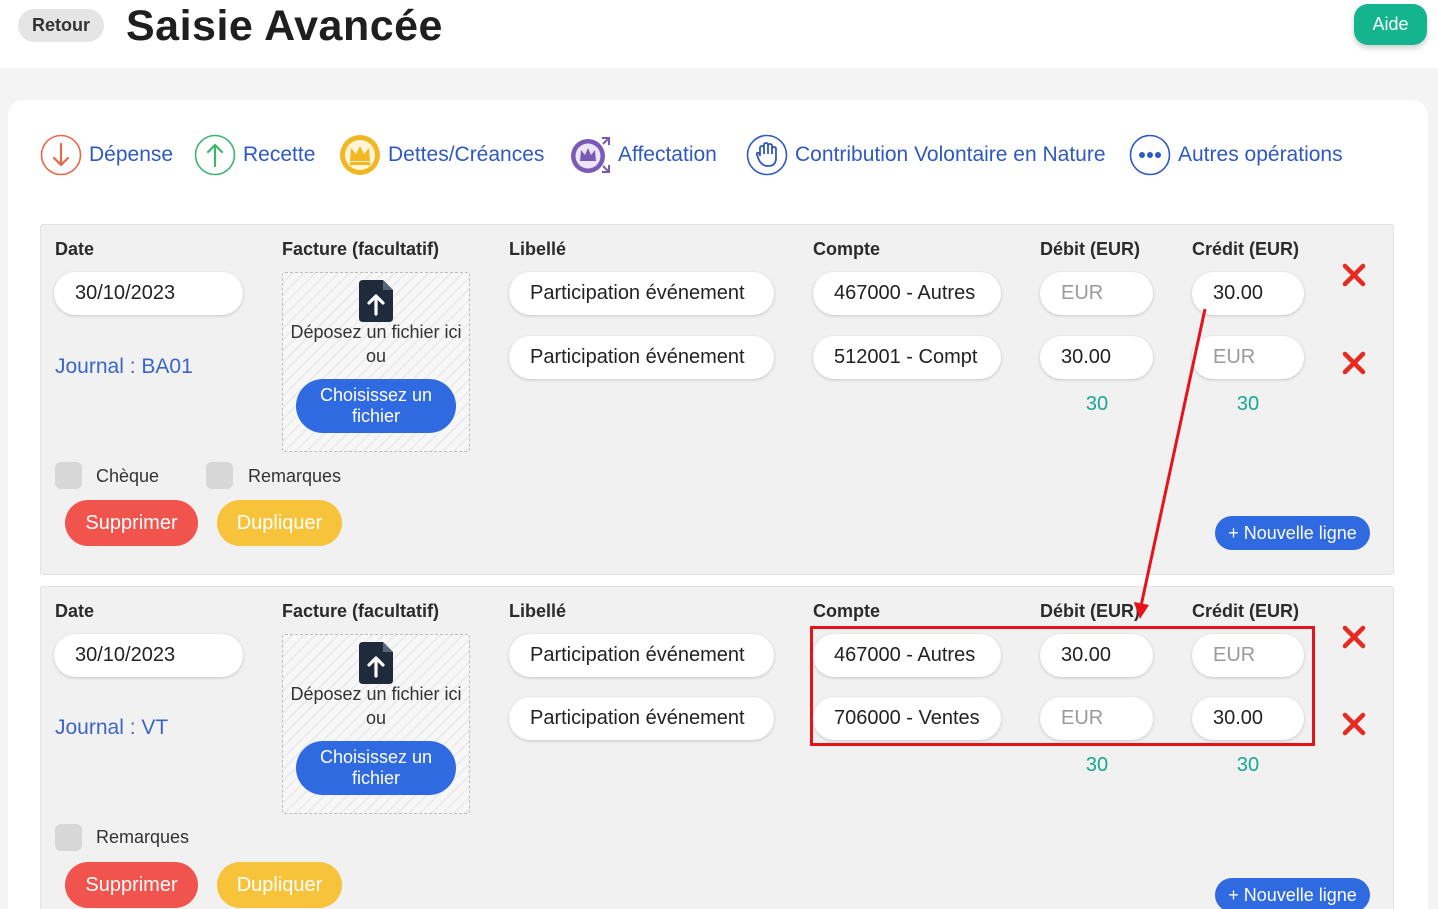 This screenshot has height=909, width=1438. Describe the element at coordinates (284, 26) in the screenshot. I see `page-title: Saisie Avancée` at that location.